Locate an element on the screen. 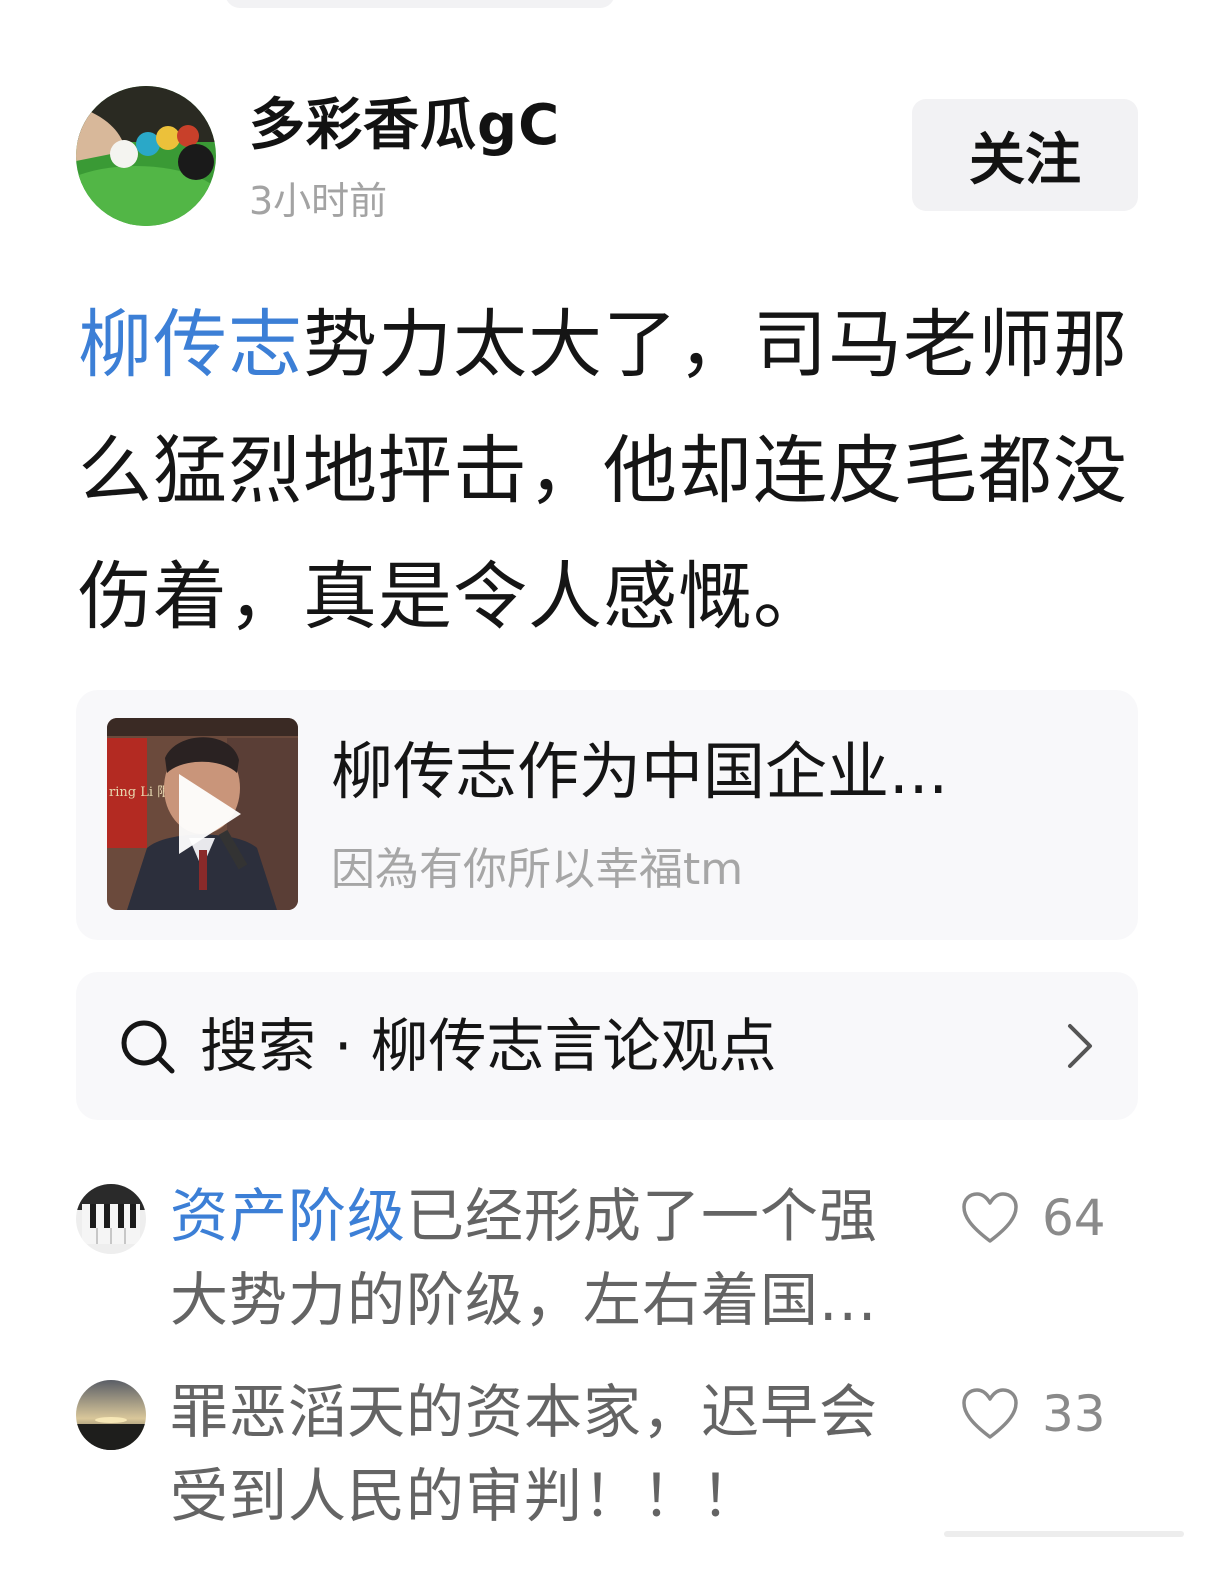 The width and height of the screenshot is (1228, 1586). thumb-sign-text: ring Li 限 is located at coordinates (139, 792).